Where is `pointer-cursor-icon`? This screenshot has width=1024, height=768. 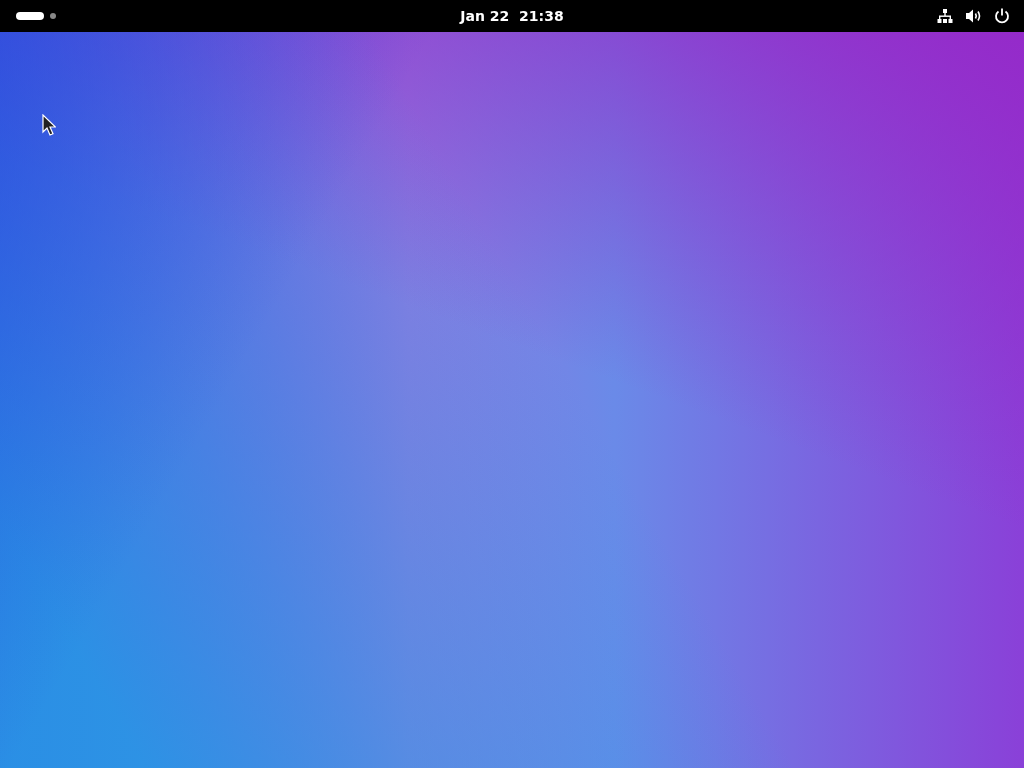
pointer-cursor-icon is located at coordinates (49, 125).